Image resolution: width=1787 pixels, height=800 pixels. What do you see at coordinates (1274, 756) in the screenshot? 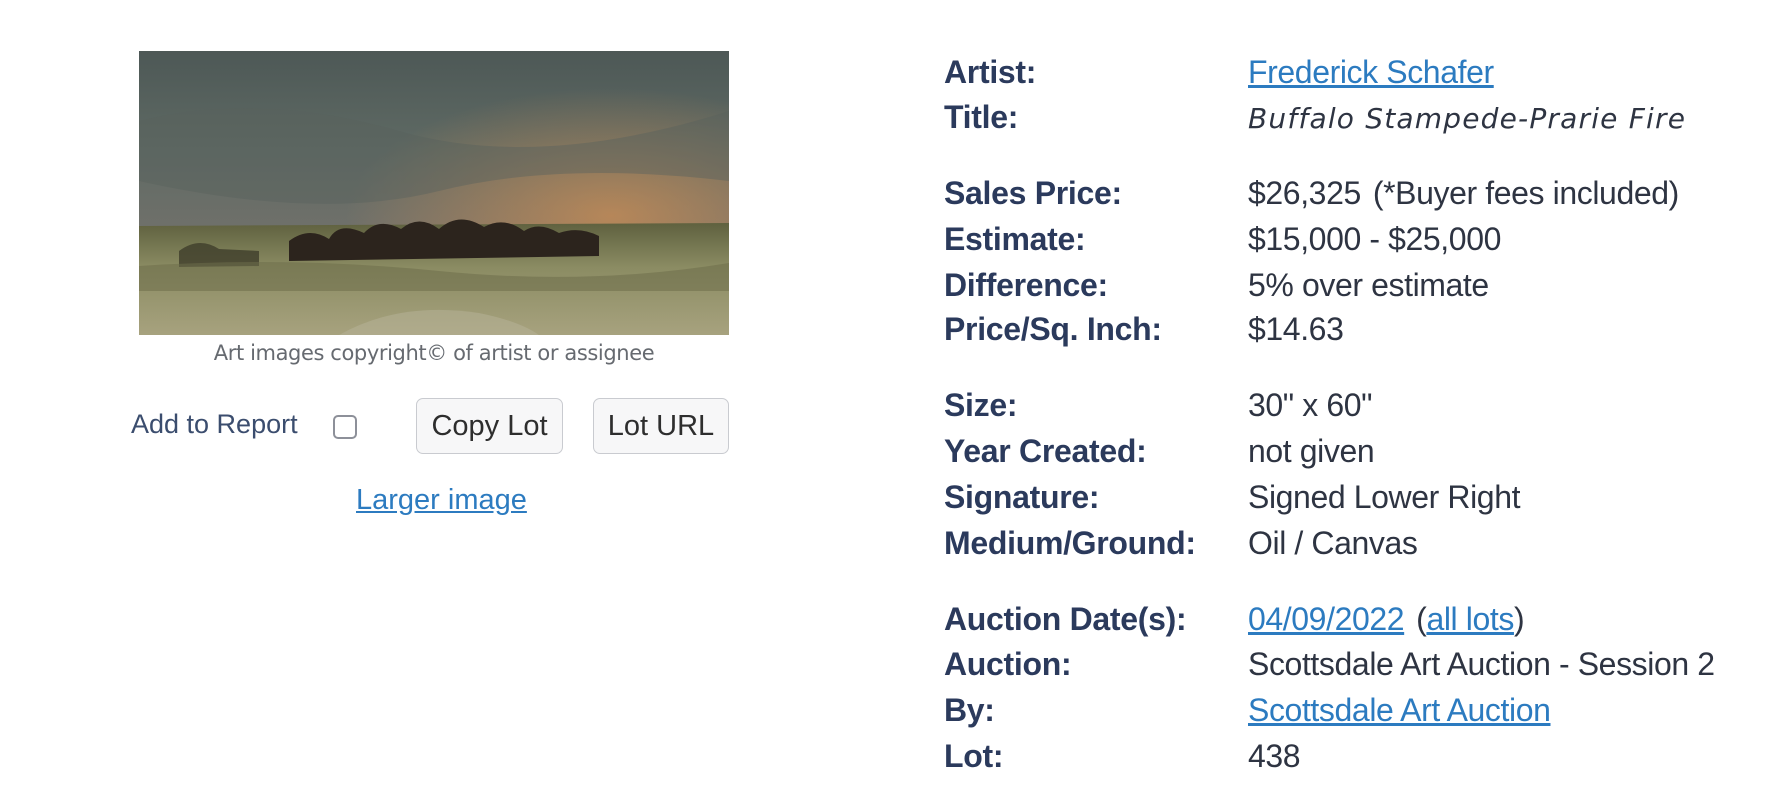
I see `lot-value: 438` at bounding box center [1274, 756].